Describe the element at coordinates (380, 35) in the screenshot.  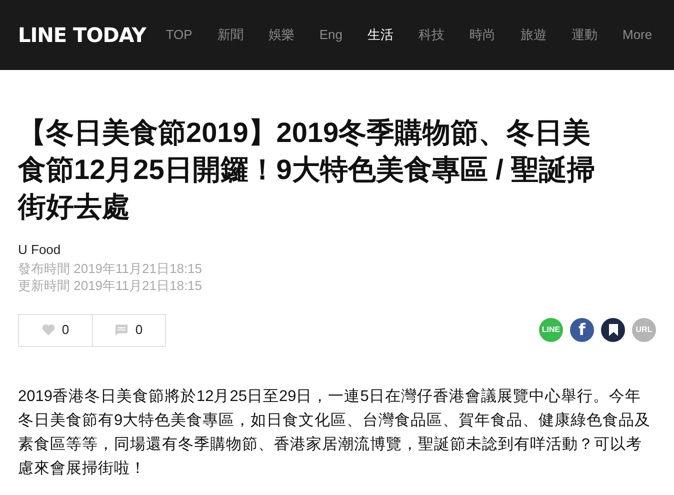
I see `nav-tab: 生活` at that location.